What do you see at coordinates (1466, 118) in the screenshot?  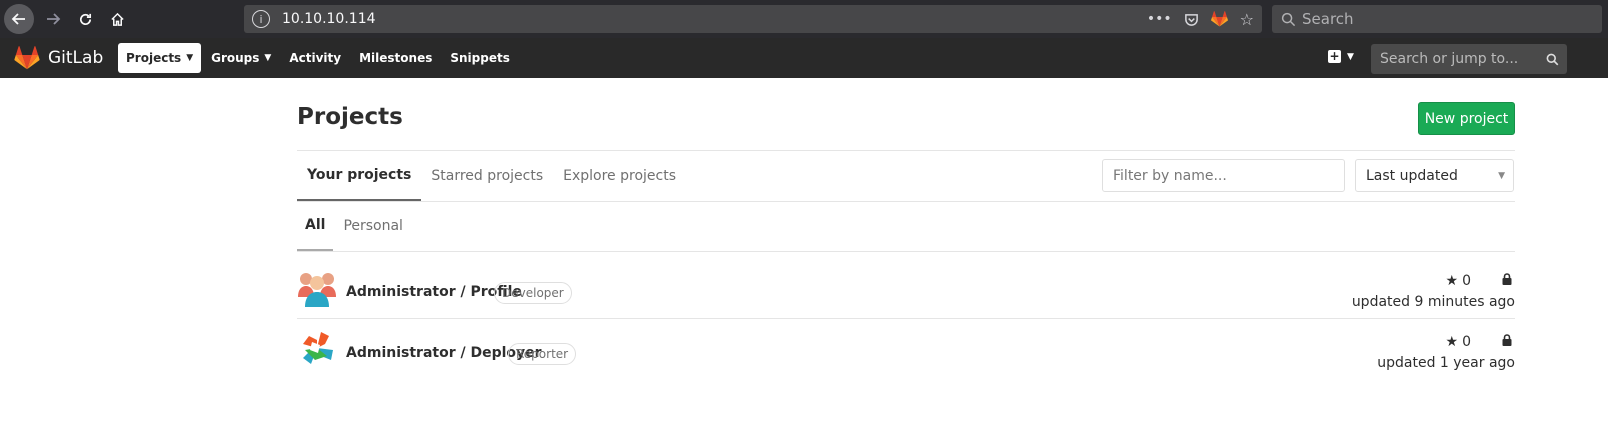 I see `new-project-button: New project` at bounding box center [1466, 118].